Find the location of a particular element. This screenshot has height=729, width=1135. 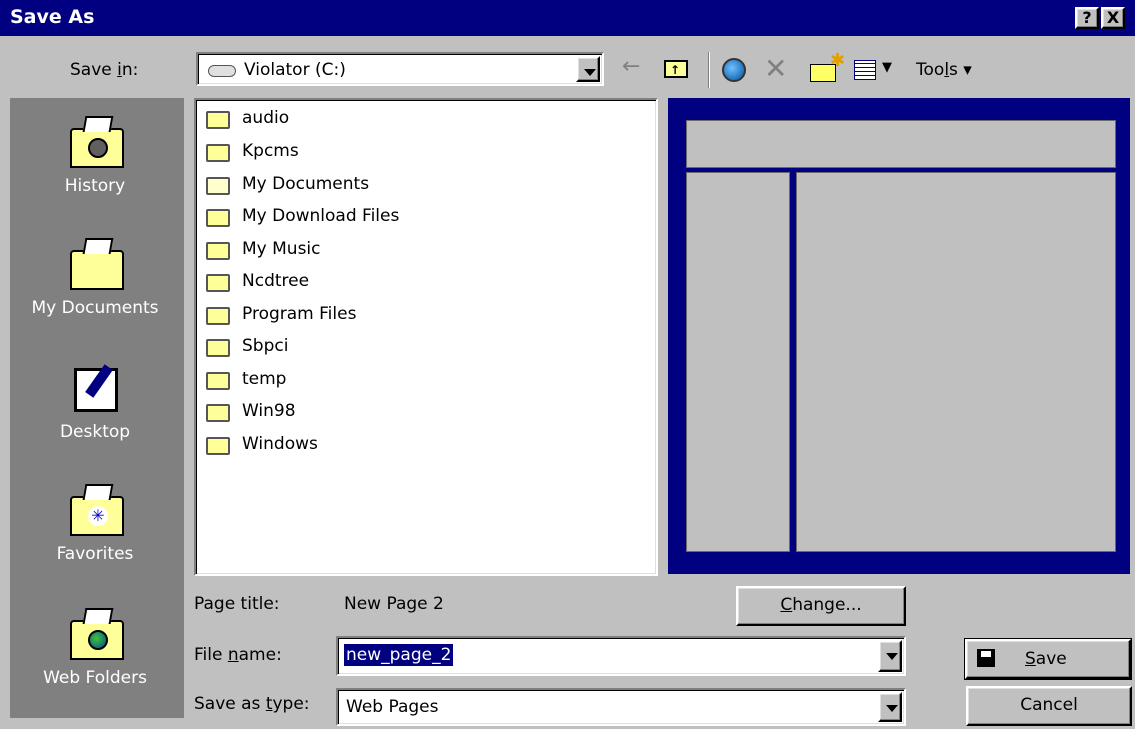

place-label: Desktop is located at coordinates (95, 432).